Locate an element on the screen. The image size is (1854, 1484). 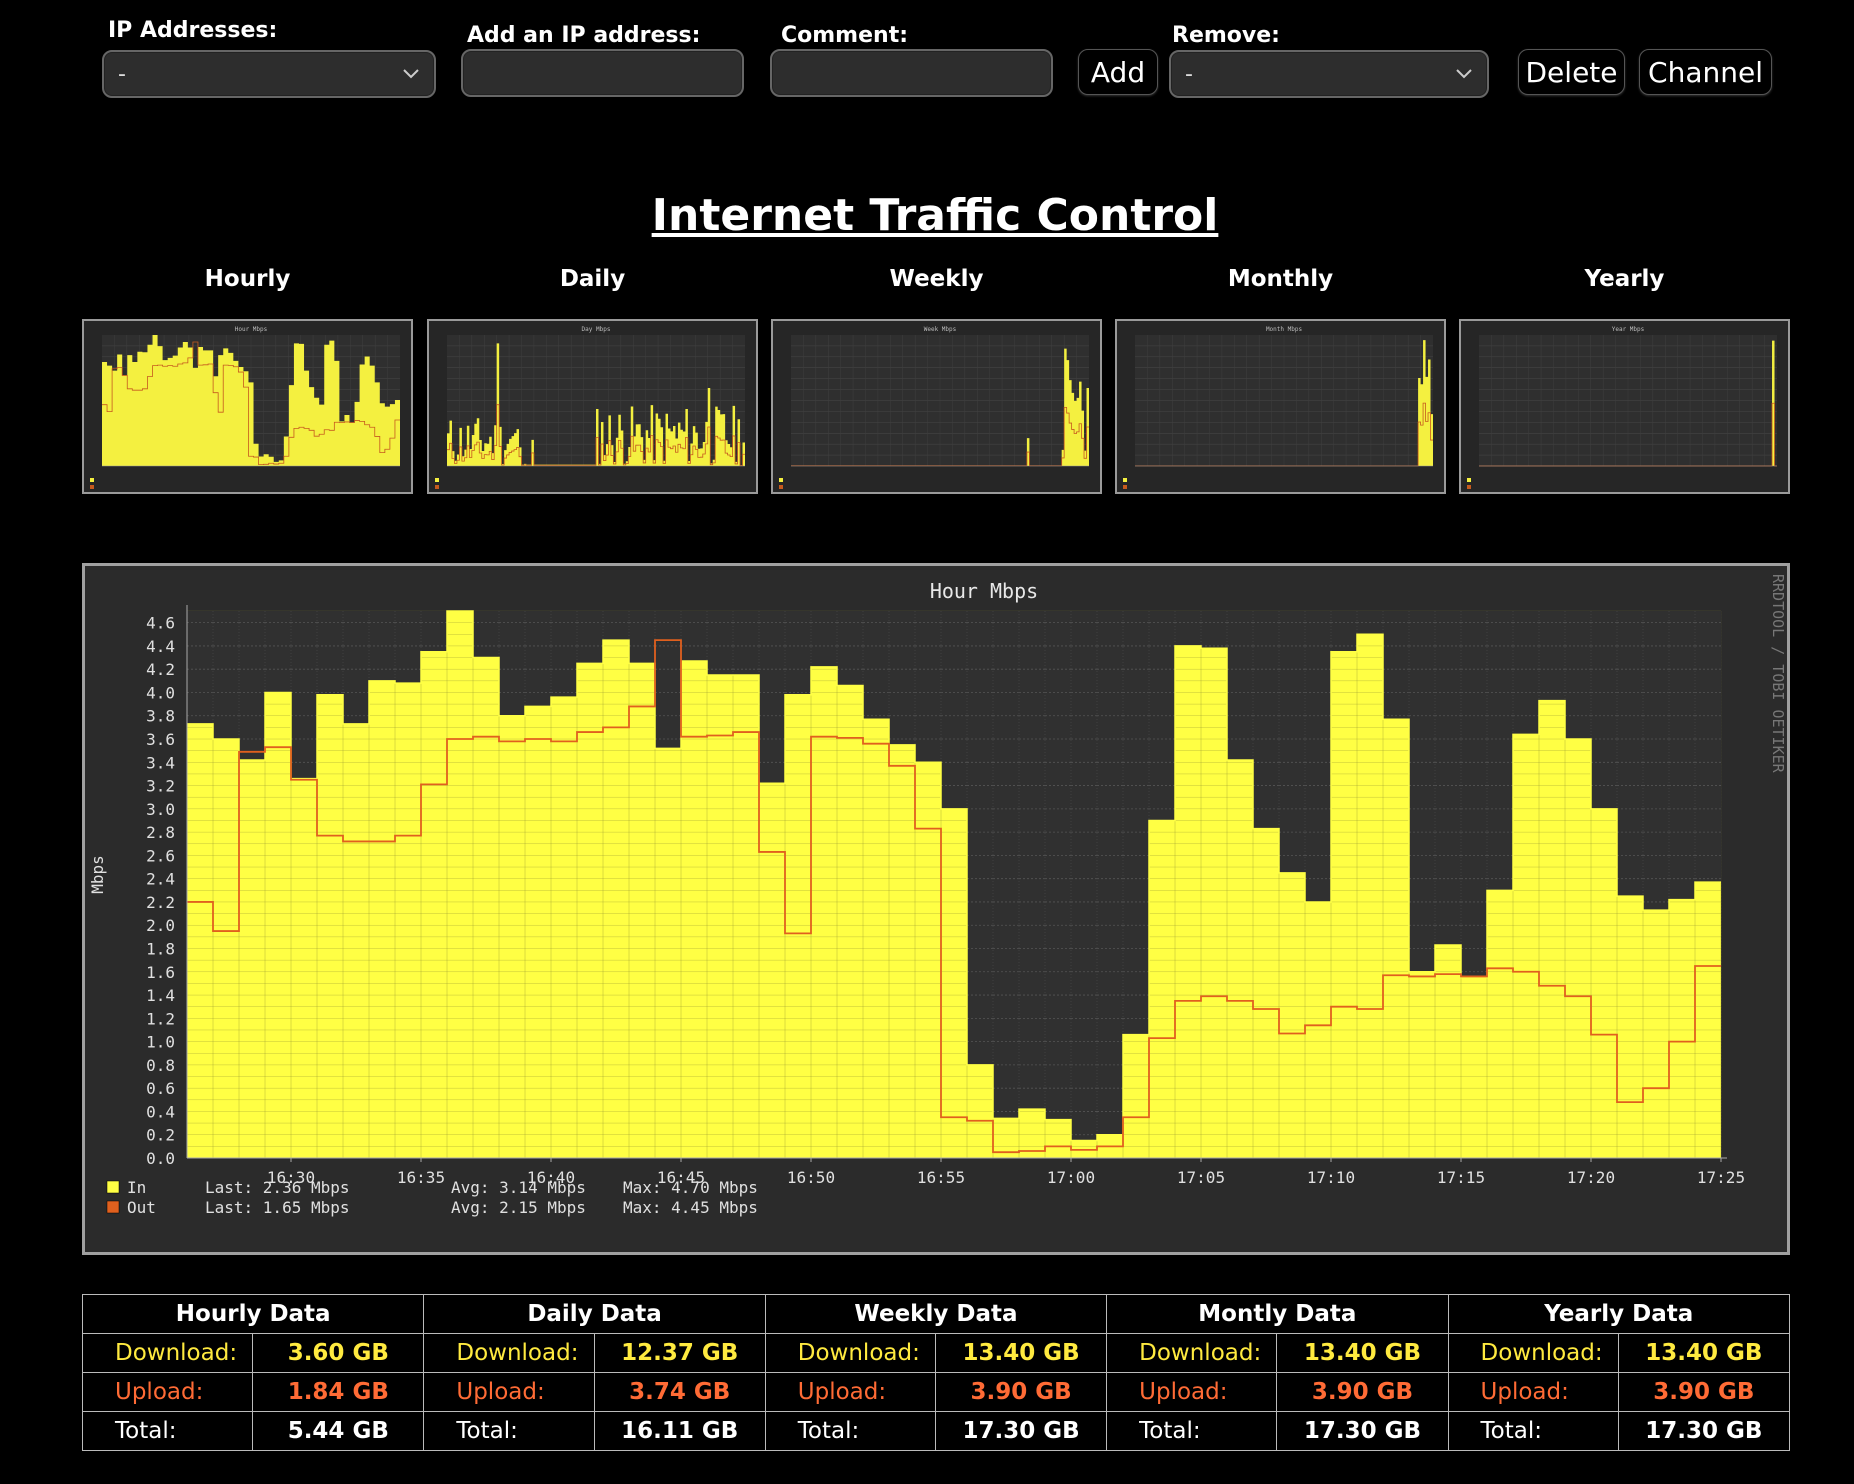
yearly-upload-value: 3.90 GB is located at coordinates (1704, 1392).